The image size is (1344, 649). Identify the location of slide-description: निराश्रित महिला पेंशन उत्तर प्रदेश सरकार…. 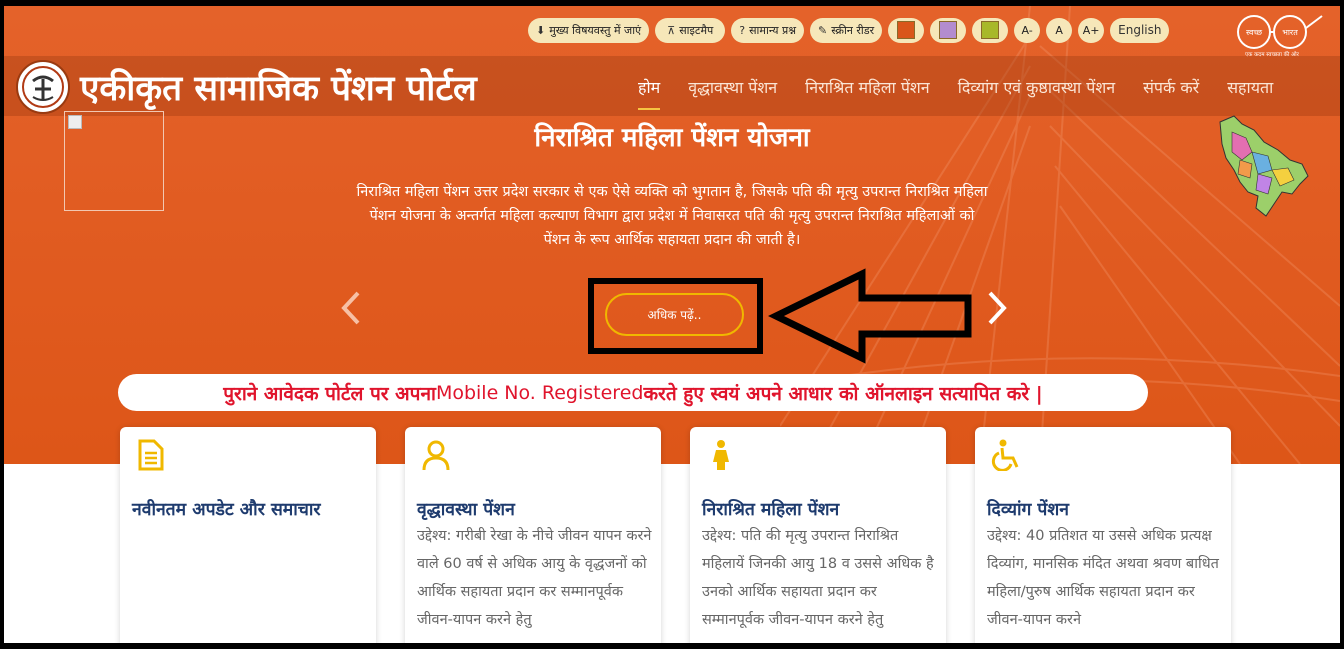
(672, 216).